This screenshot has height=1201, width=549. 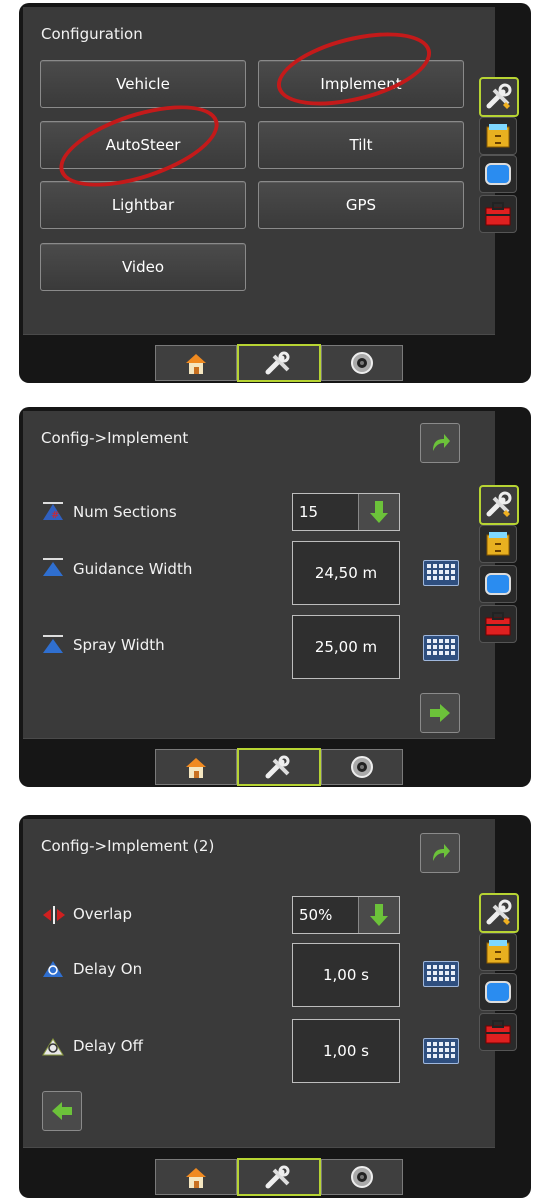 What do you see at coordinates (346, 512) in the screenshot?
I see `num-sections-dropdown: 15` at bounding box center [346, 512].